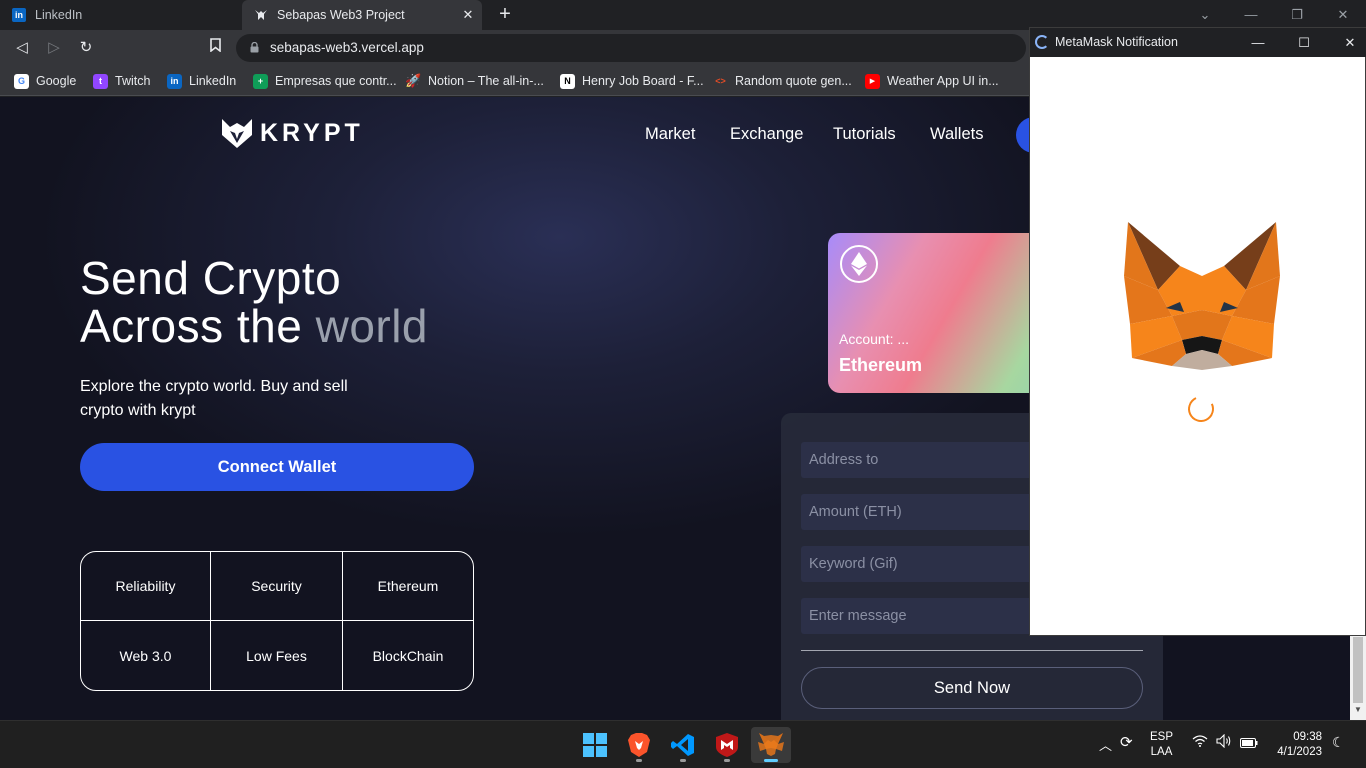 The image size is (1366, 768). What do you see at coordinates (372, 326) in the screenshot?
I see `hero-title-line2-end: world` at bounding box center [372, 326].